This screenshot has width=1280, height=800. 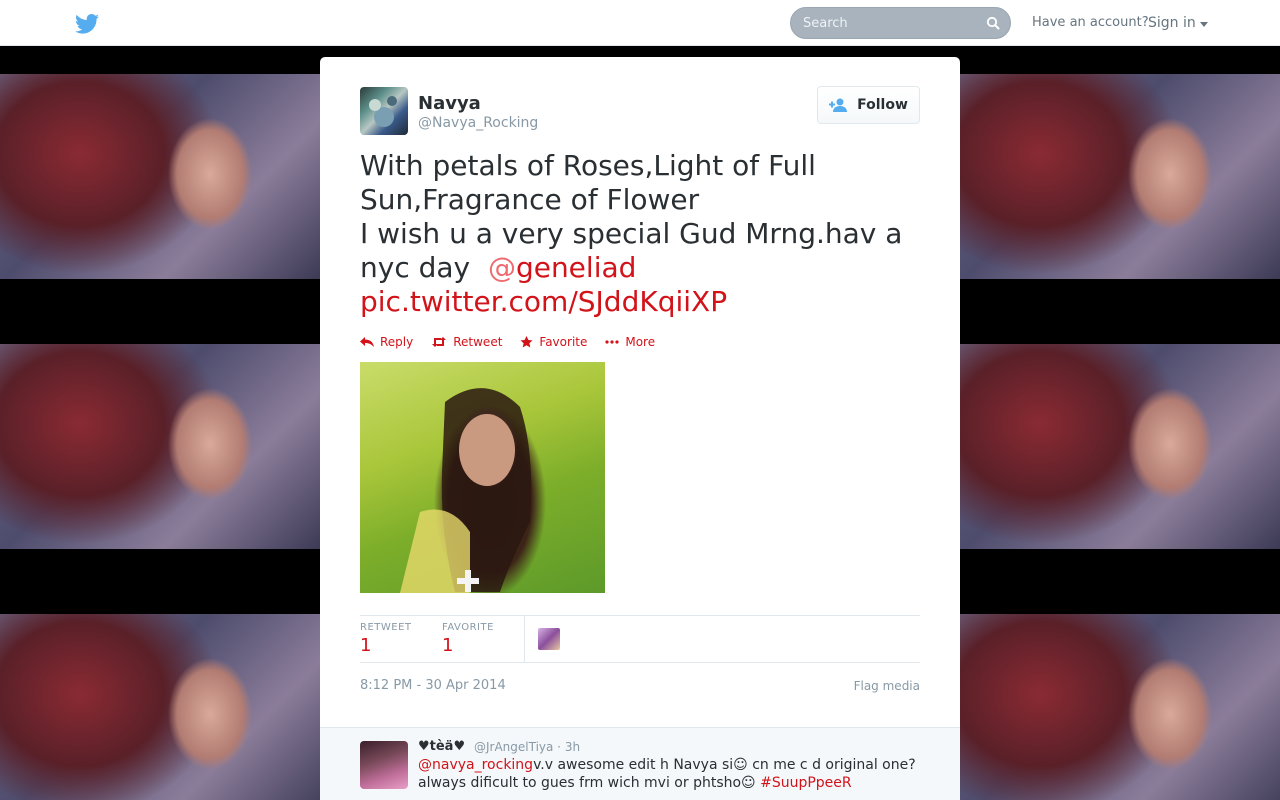 I want to click on retweet-button: Retweet, so click(x=466, y=342).